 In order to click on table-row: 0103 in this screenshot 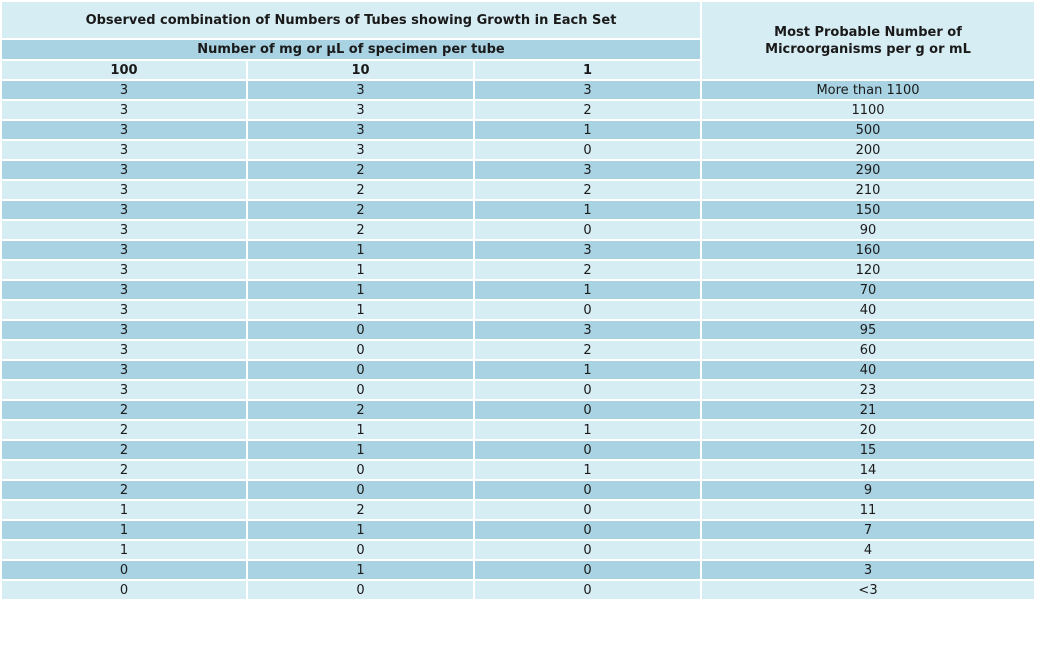, I will do `click(518, 570)`.